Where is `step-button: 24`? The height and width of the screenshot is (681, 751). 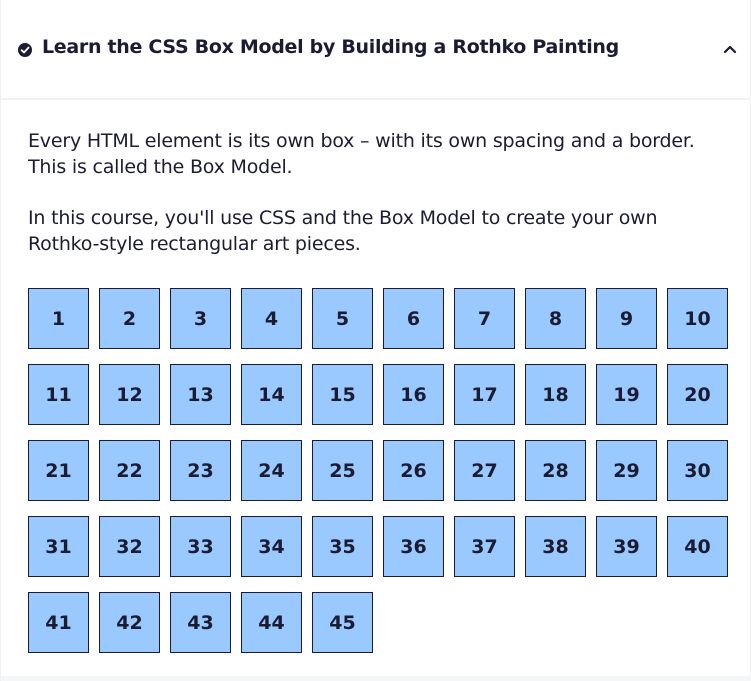
step-button: 24 is located at coordinates (271, 470).